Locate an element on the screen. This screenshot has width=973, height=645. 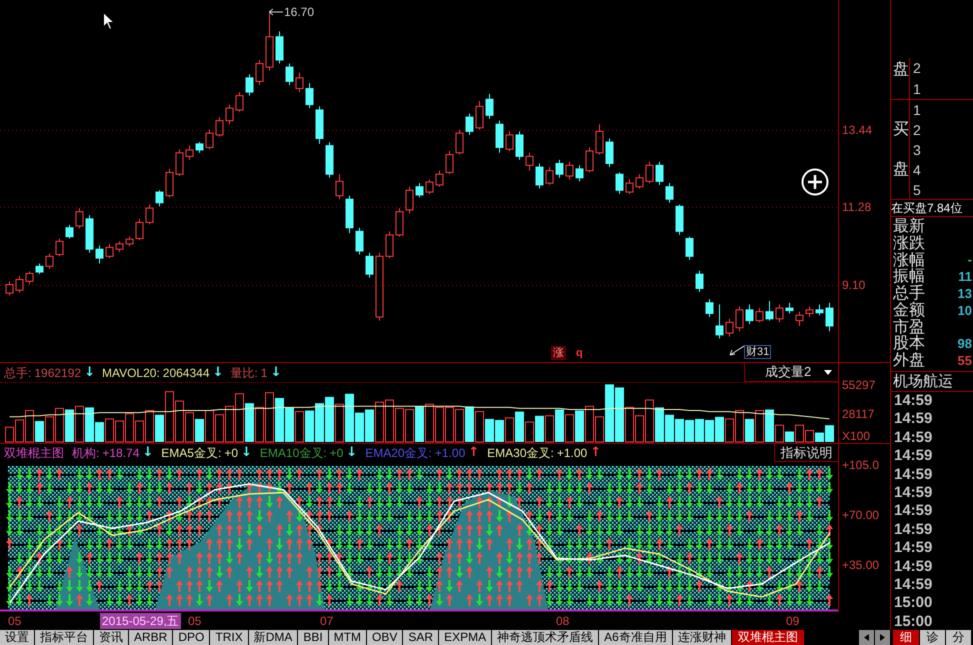
left-triangle-icon is located at coordinates (866, 637).